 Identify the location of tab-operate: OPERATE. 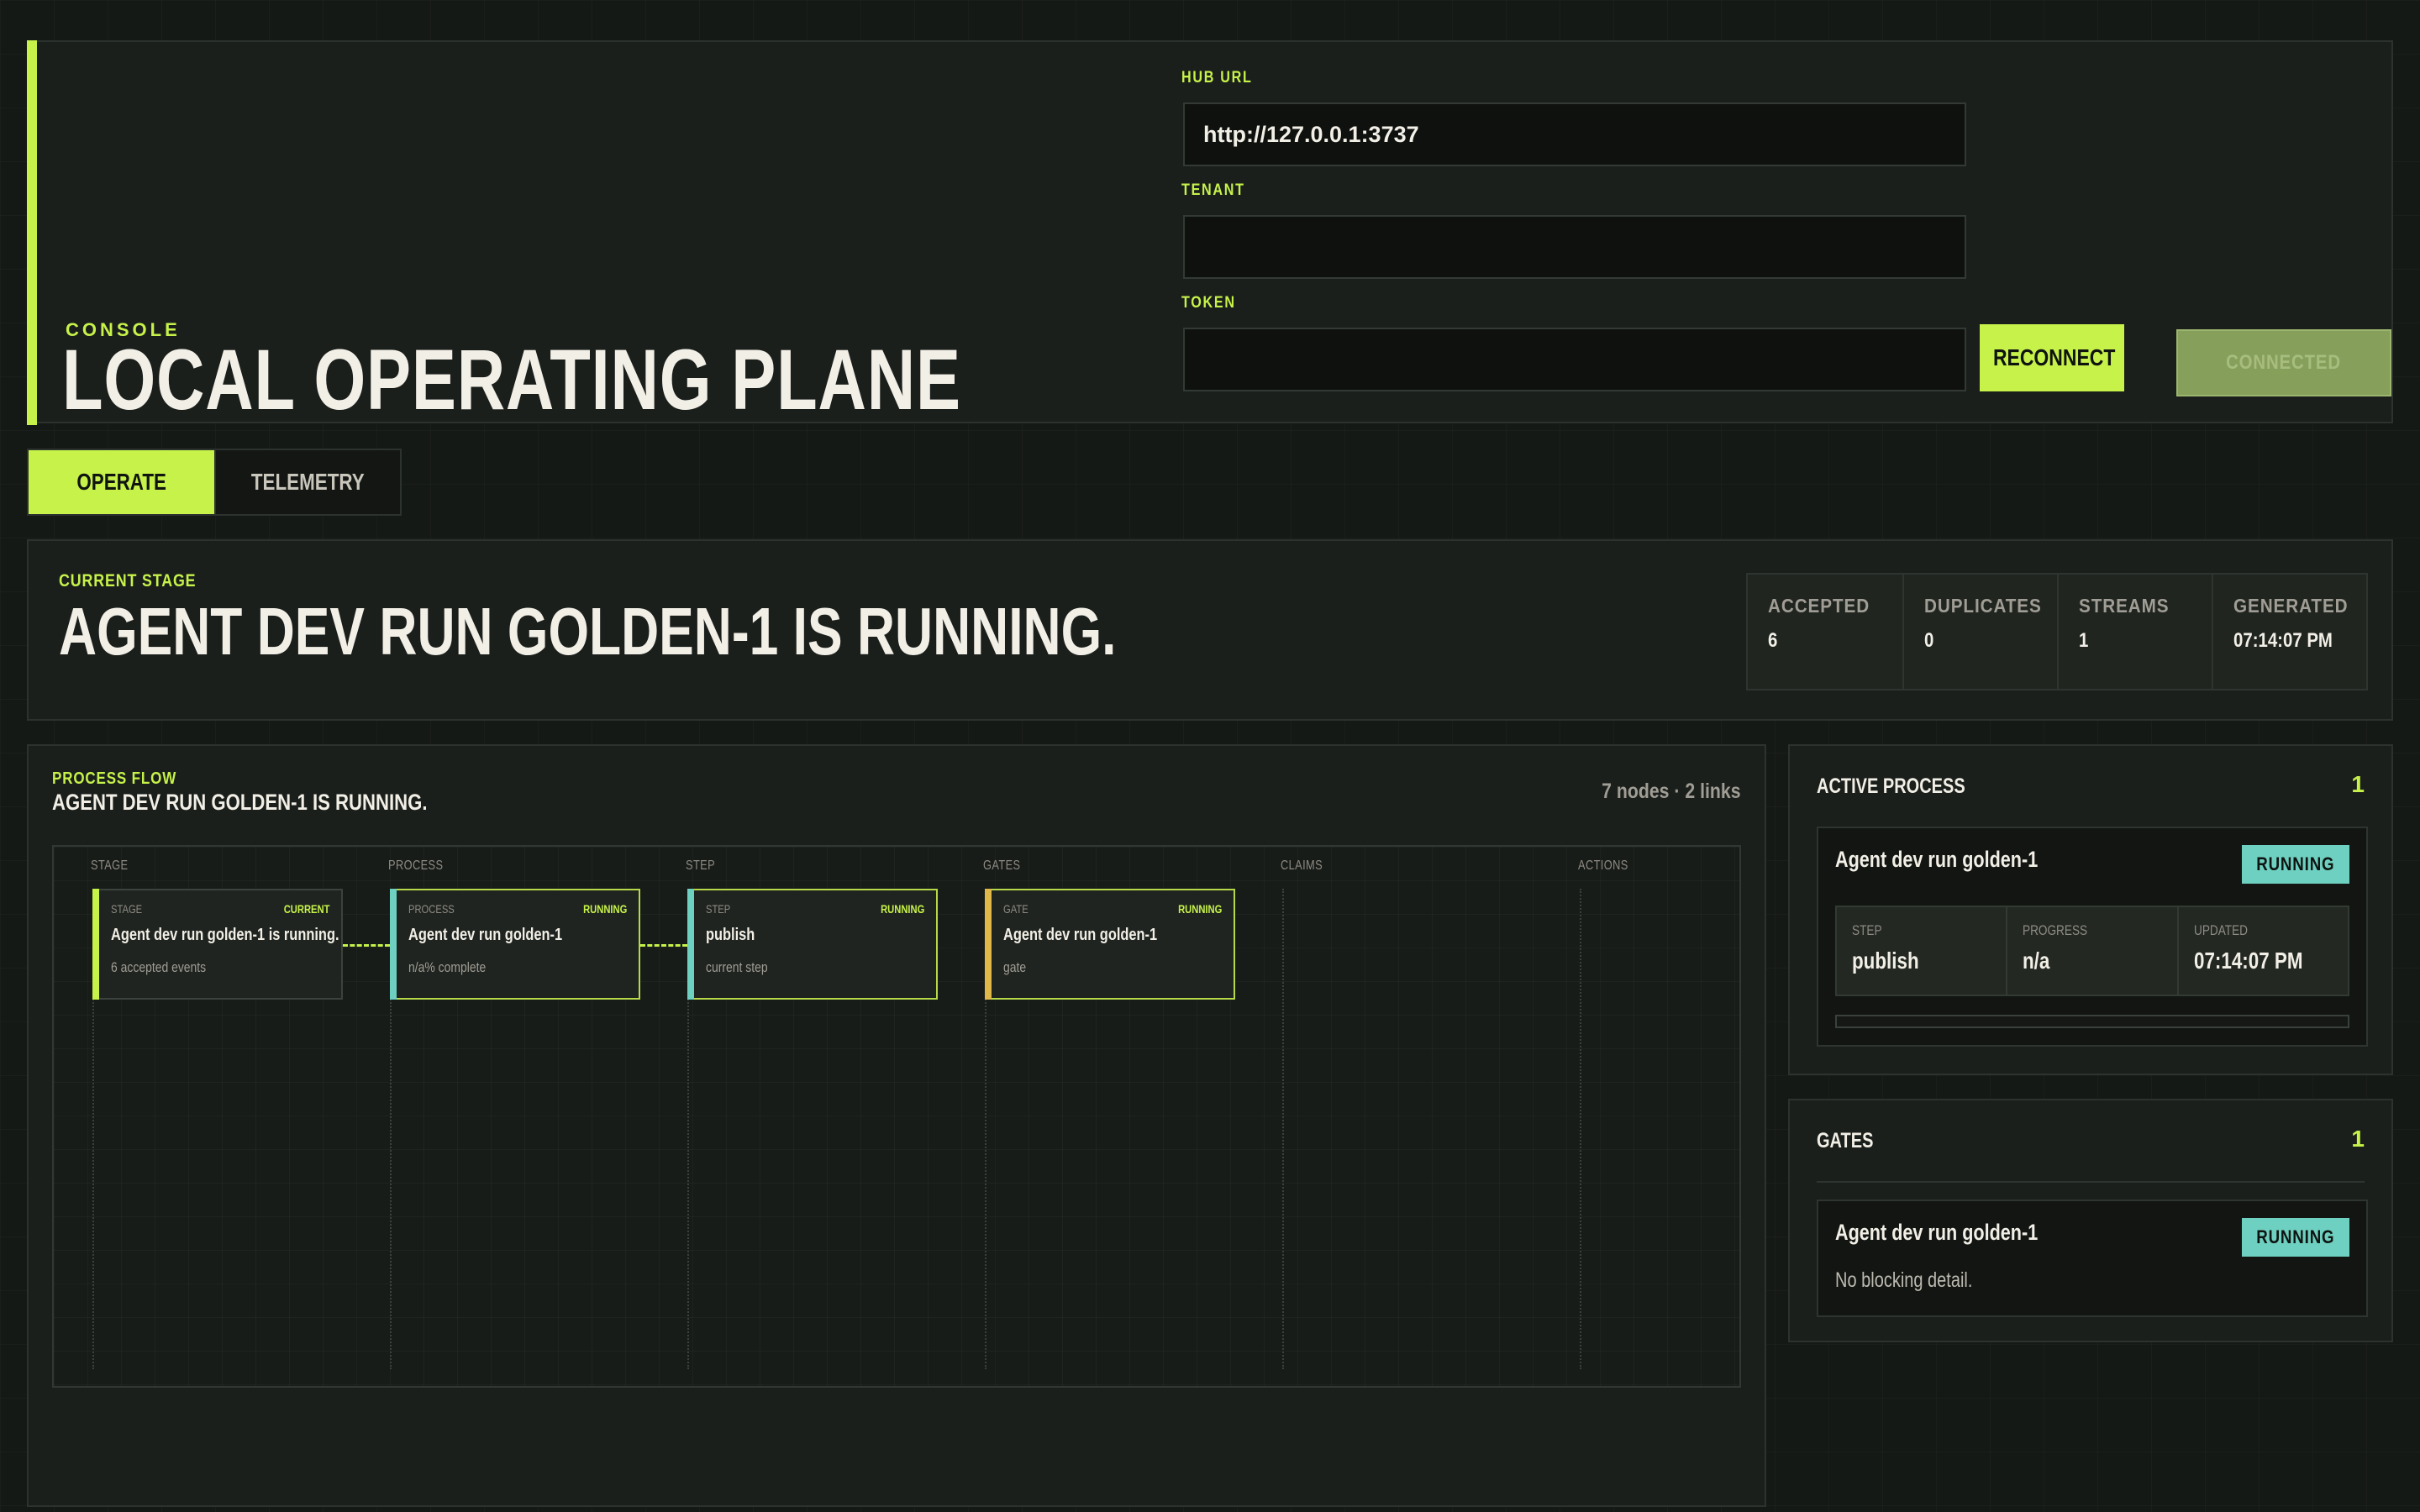
(121, 482).